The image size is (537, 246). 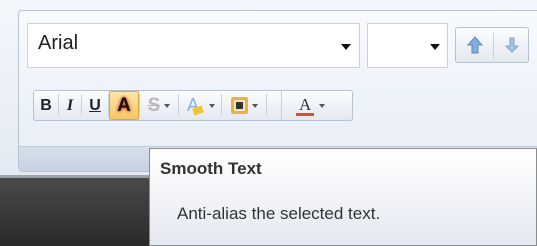 What do you see at coordinates (154, 105) in the screenshot?
I see `strikethrough-label: S` at bounding box center [154, 105].